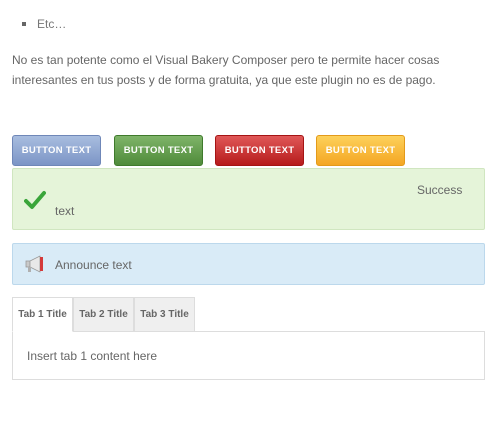 The height and width of the screenshot is (427, 500). What do you see at coordinates (65, 211) in the screenshot?
I see `success-text-line2: text` at bounding box center [65, 211].